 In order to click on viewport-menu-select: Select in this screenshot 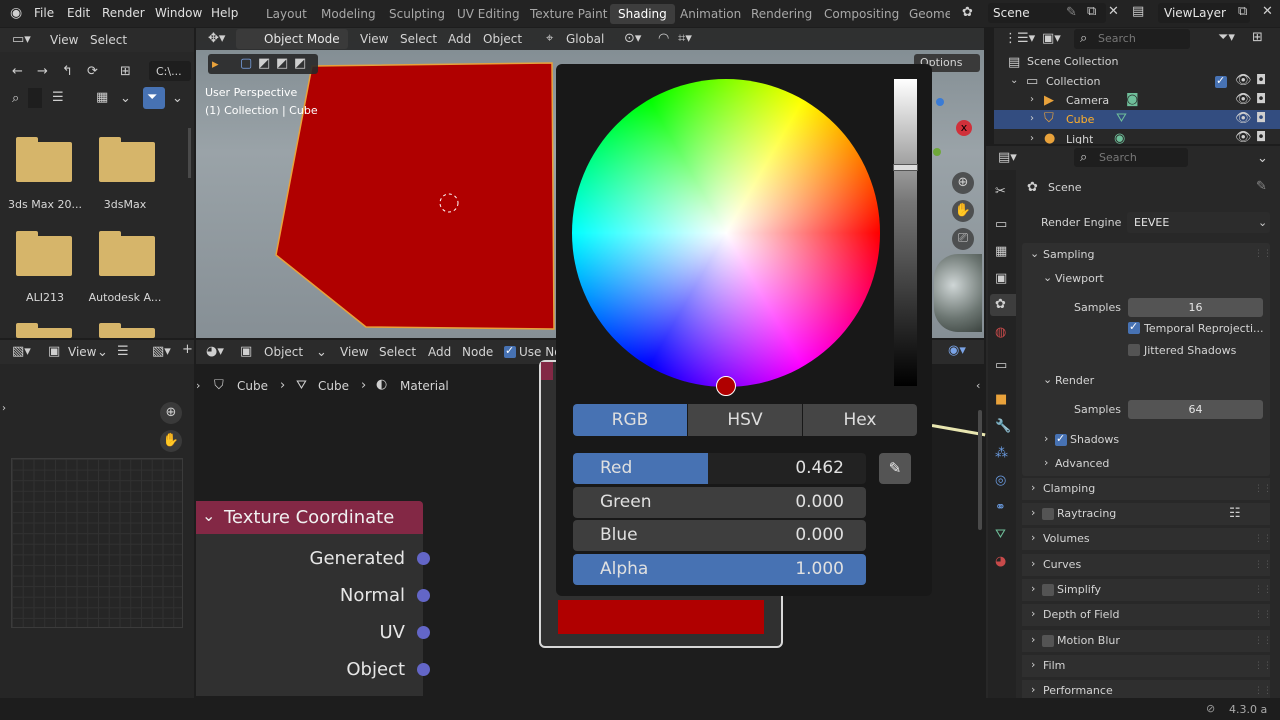, I will do `click(418, 39)`.